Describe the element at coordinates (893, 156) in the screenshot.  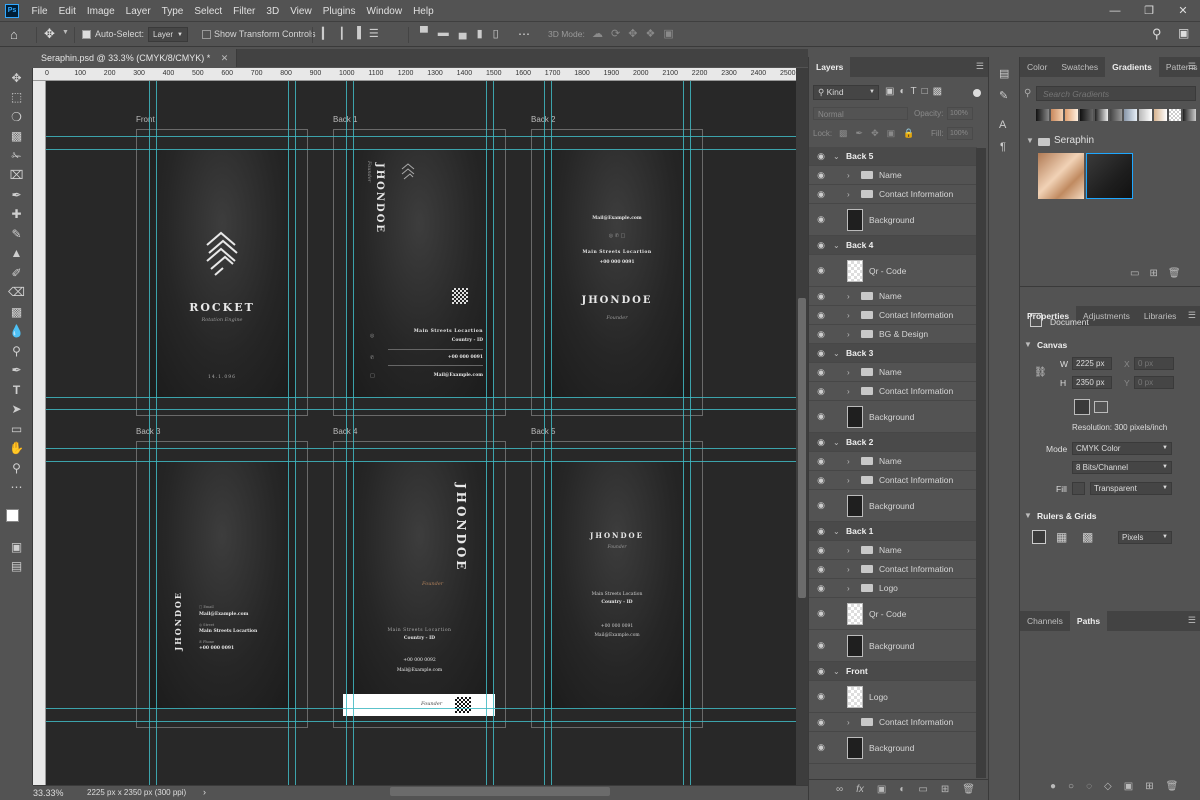
I see `layer-group-row: ◉ ⌄ Back 5` at that location.